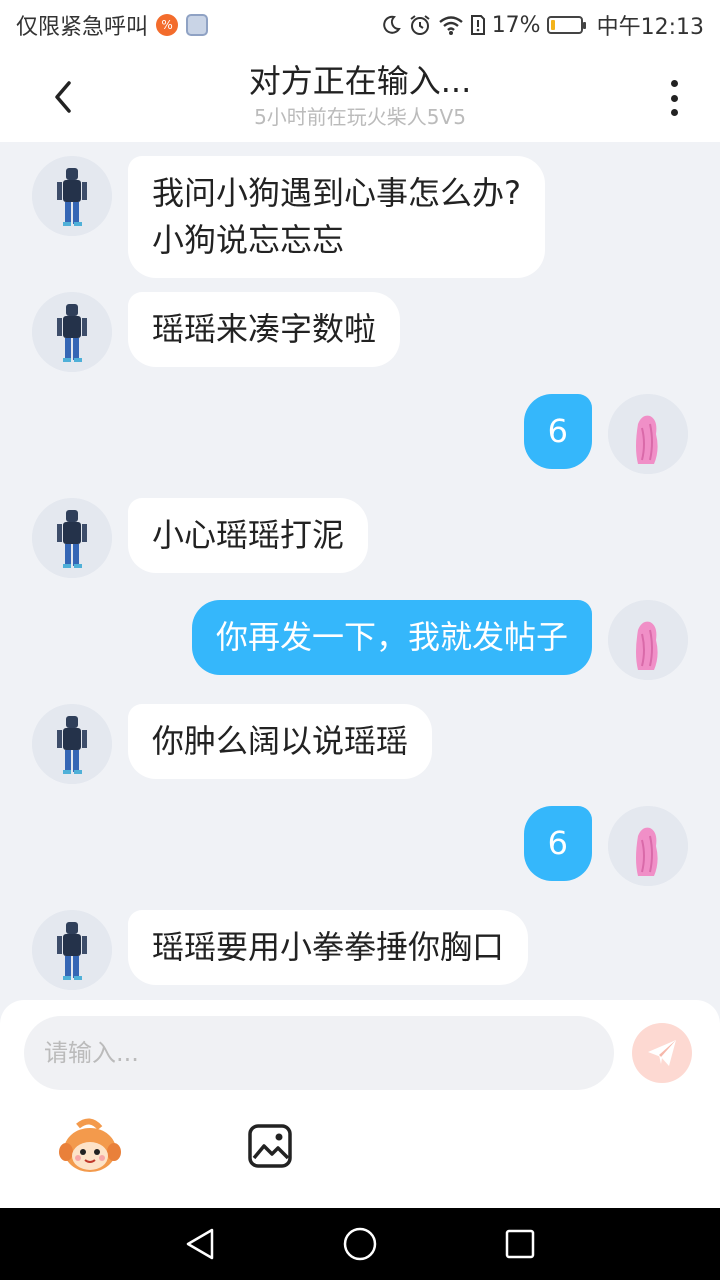  I want to click on send-button, so click(662, 1053).